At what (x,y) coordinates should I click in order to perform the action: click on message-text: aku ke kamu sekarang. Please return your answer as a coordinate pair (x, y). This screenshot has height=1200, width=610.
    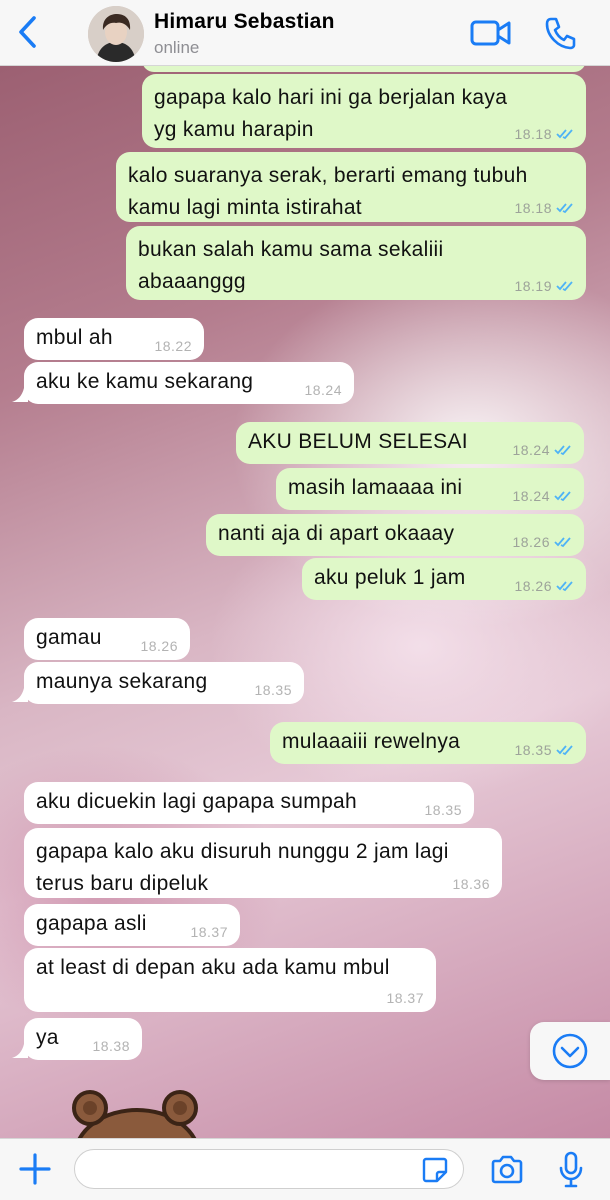
    Looking at the image, I should click on (145, 381).